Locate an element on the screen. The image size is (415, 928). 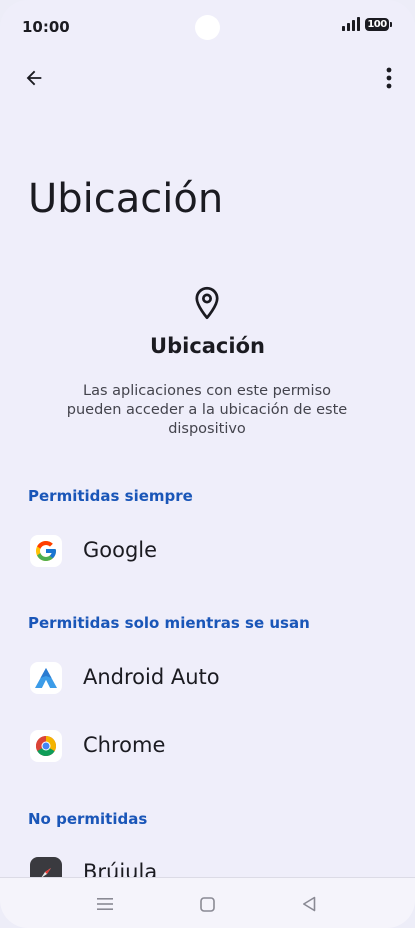
system-navigation-bar is located at coordinates (207, 902).